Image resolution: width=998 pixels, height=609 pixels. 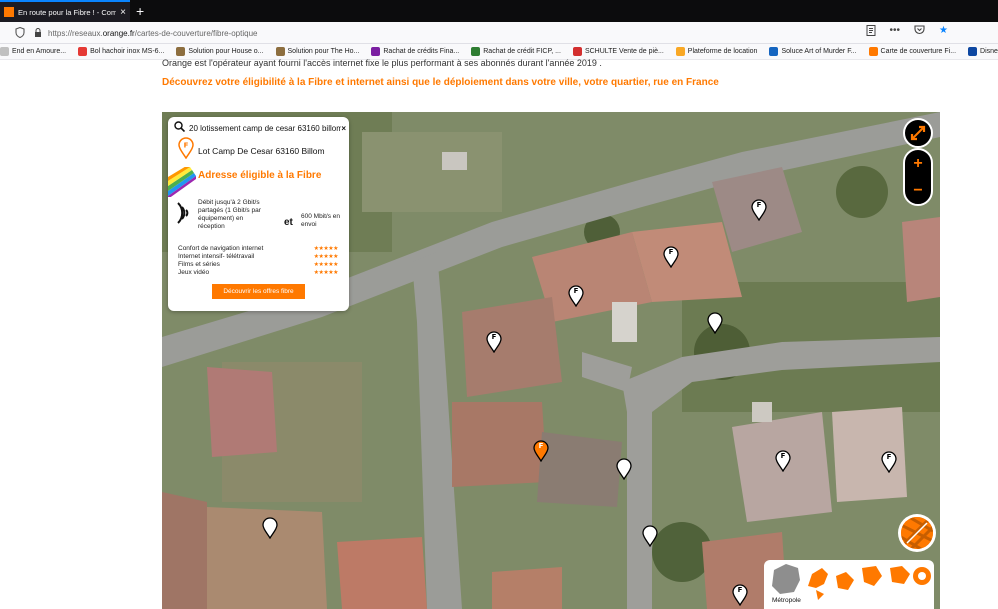 I want to click on tab-active: En route pour la Fibre ! - Comm ×, so click(x=65, y=11).